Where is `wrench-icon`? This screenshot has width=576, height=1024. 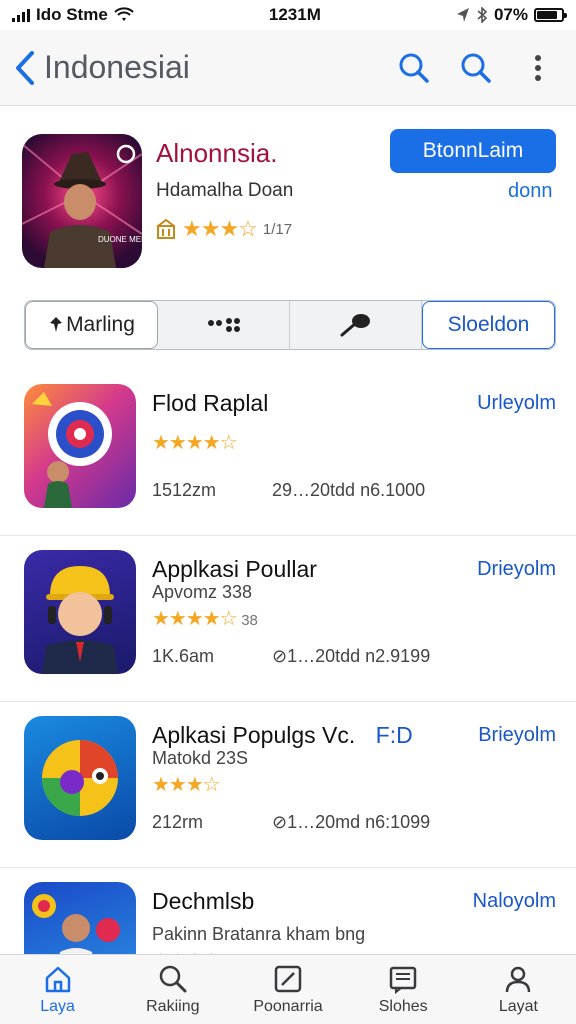
wrench-icon is located at coordinates (355, 325).